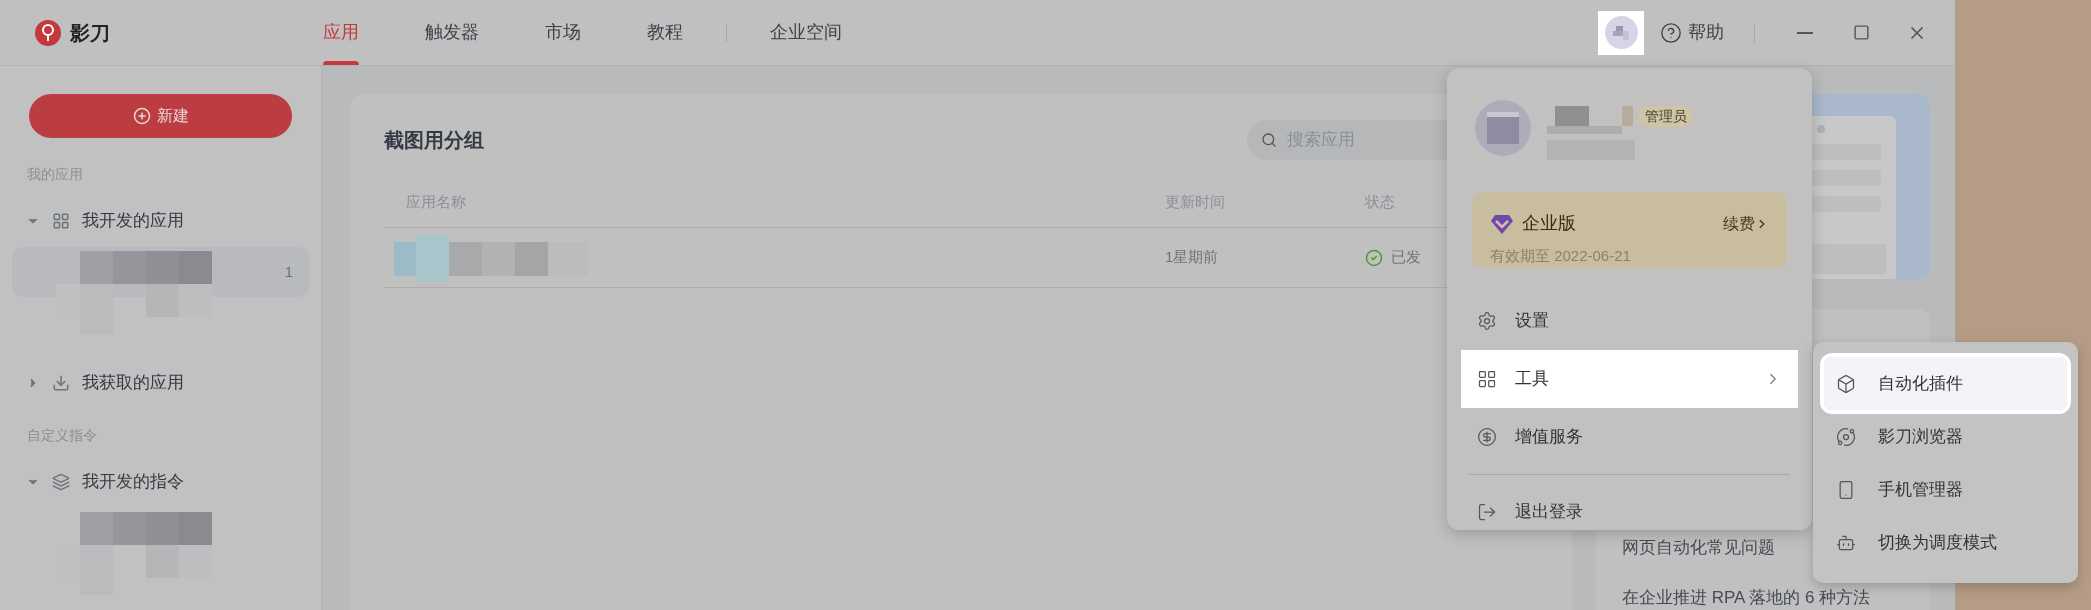 This screenshot has width=2091, height=610. What do you see at coordinates (1487, 320) in the screenshot?
I see `settings-icon` at bounding box center [1487, 320].